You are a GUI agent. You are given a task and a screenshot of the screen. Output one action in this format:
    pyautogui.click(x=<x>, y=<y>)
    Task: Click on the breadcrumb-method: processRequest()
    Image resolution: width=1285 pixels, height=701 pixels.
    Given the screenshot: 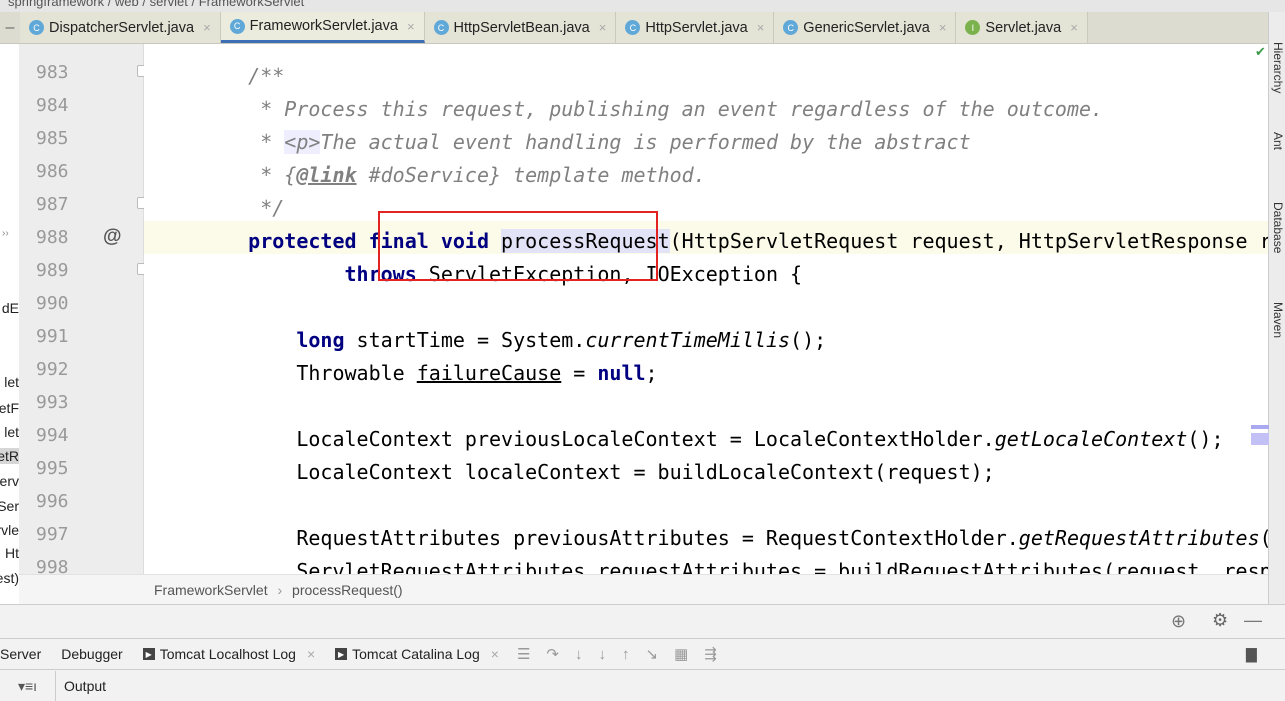 What is the action you would take?
    pyautogui.click(x=347, y=590)
    